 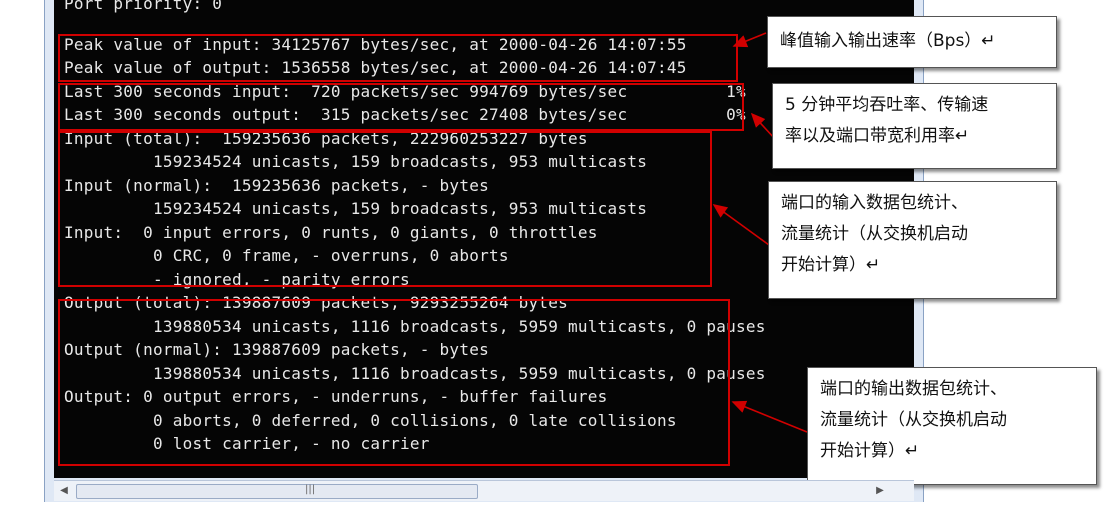 I want to click on grip-icon: |||, so click(x=310, y=489).